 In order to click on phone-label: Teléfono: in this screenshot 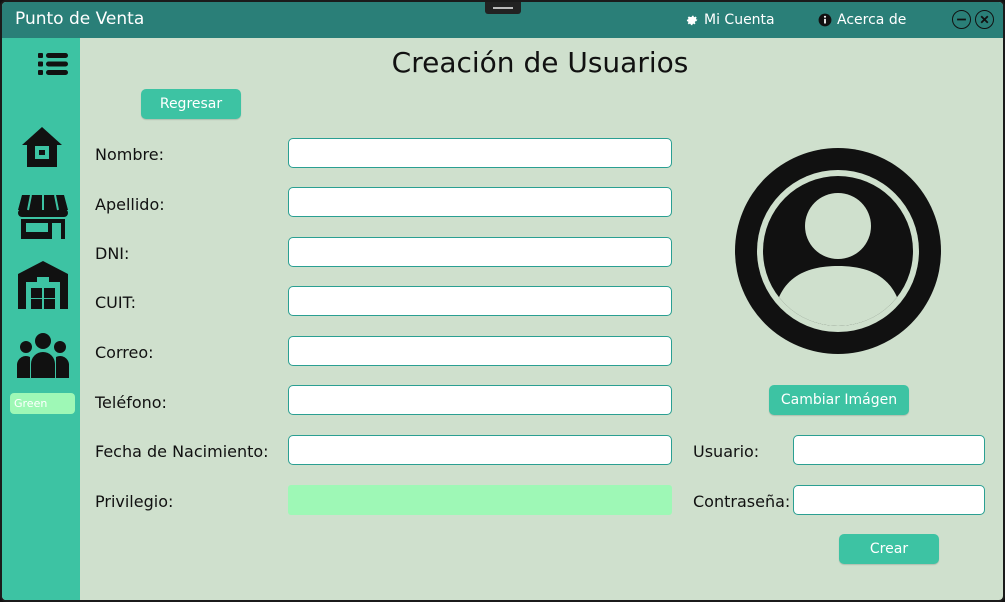, I will do `click(131, 402)`.